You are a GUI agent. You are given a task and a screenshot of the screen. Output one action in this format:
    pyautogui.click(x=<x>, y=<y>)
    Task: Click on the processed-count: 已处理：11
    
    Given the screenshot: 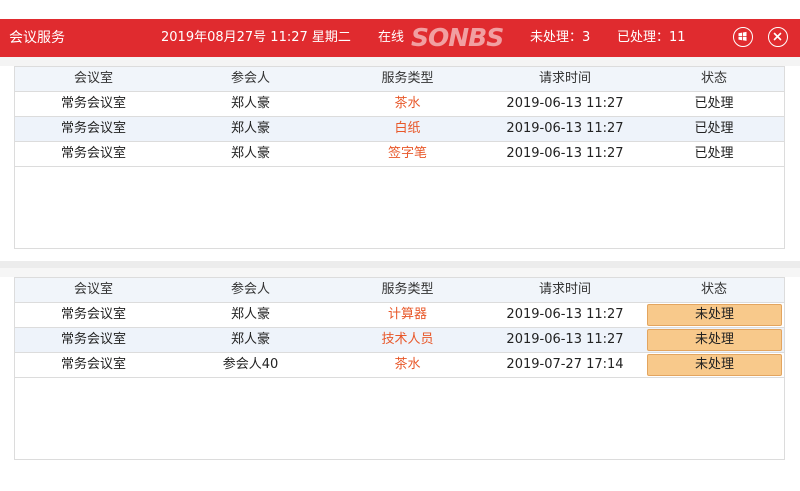 What is the action you would take?
    pyautogui.click(x=651, y=37)
    